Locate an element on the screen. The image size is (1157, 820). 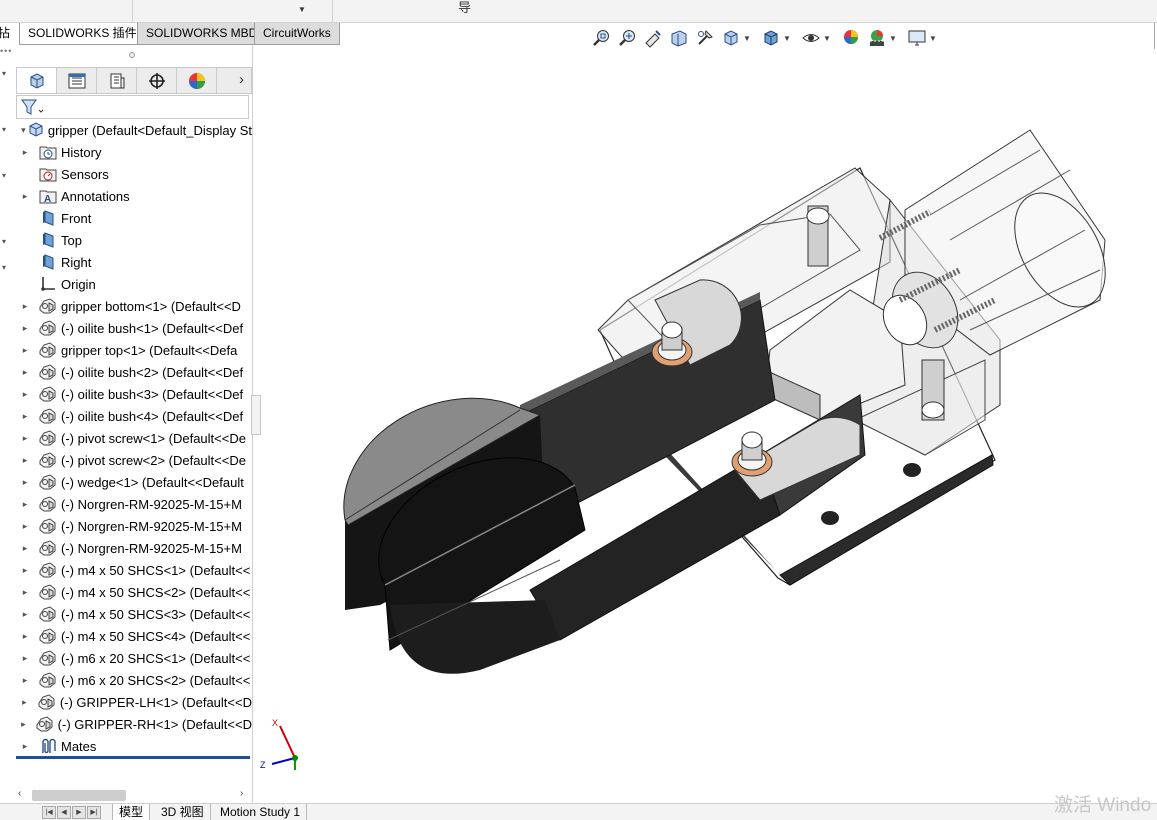
tree-horizontal-scrollbar: ‹ › is located at coordinates (133, 795).